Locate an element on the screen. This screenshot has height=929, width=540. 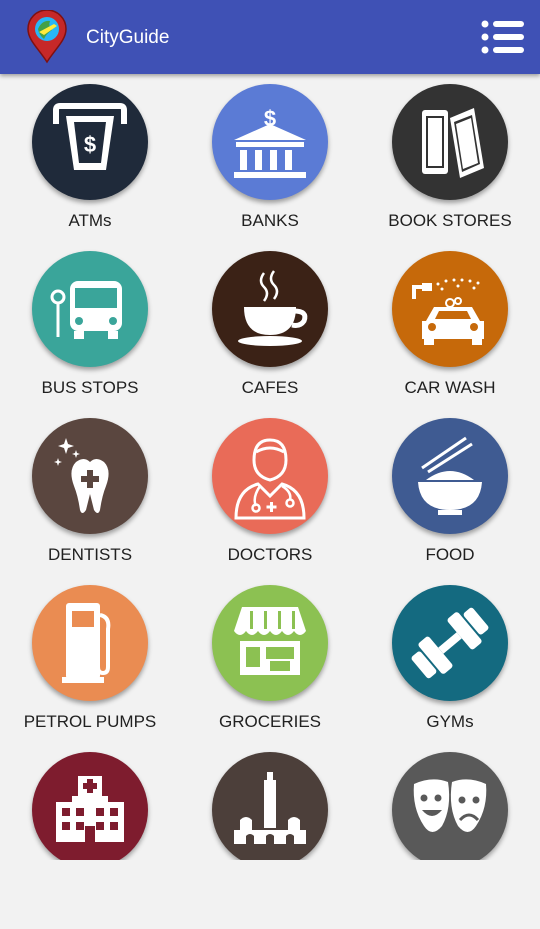
category-label: PETROL PUMPS is located at coordinates (90, 721).